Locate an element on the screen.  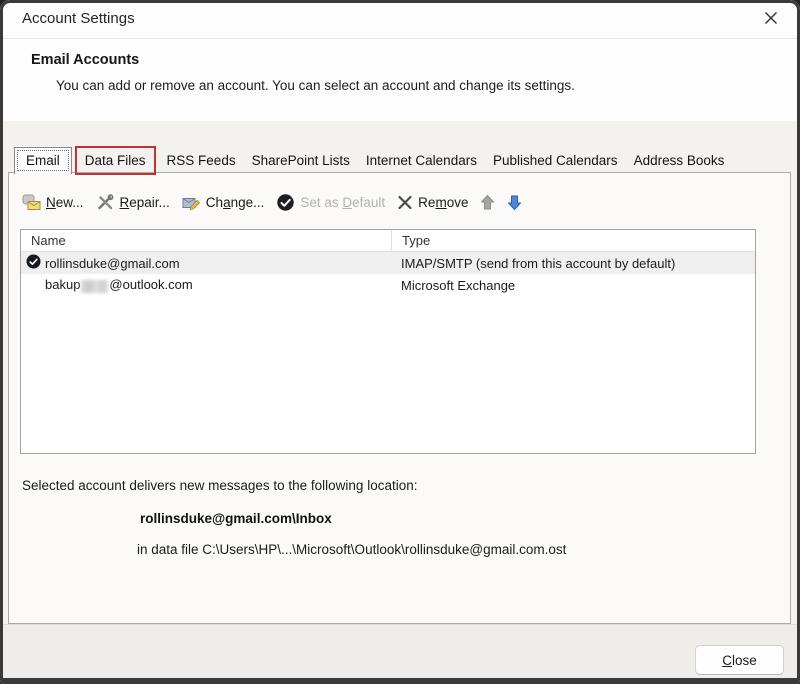
tab-address-books: Address Books is located at coordinates (679, 160).